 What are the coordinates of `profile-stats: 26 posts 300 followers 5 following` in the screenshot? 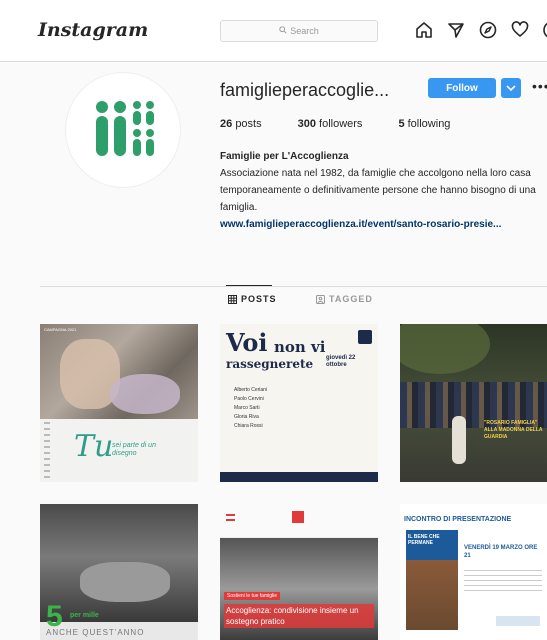 It's located at (353, 124).